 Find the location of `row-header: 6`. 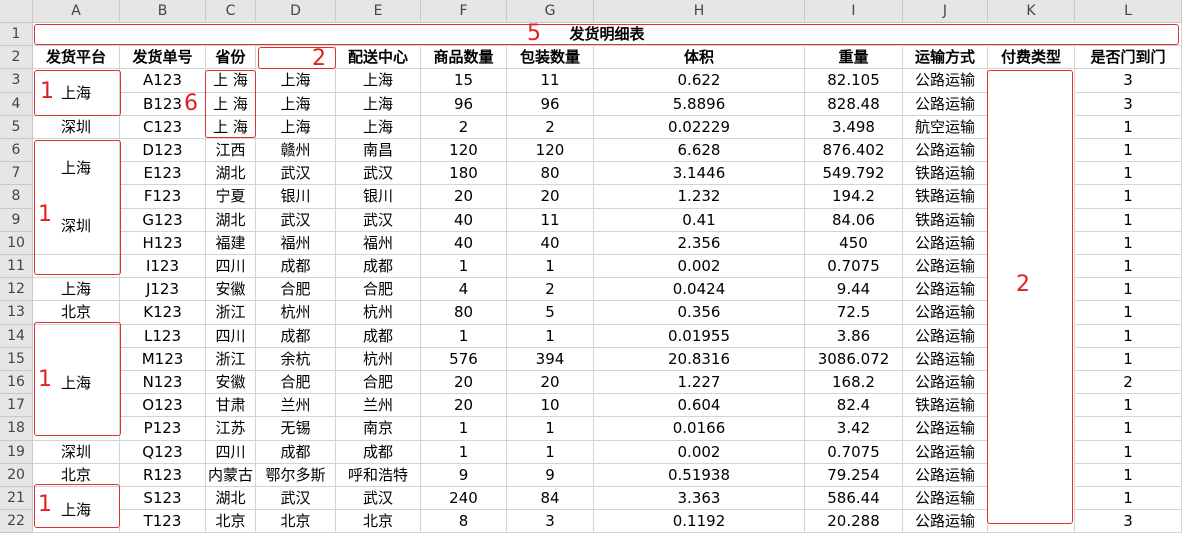

row-header: 6 is located at coordinates (16, 151).